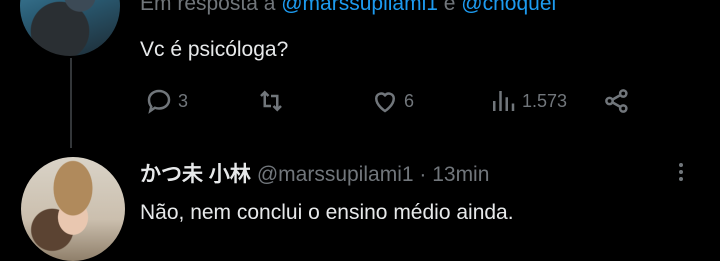 The height and width of the screenshot is (261, 720). What do you see at coordinates (214, 49) in the screenshot?
I see `tweet-text: Vc é psicóloga?` at bounding box center [214, 49].